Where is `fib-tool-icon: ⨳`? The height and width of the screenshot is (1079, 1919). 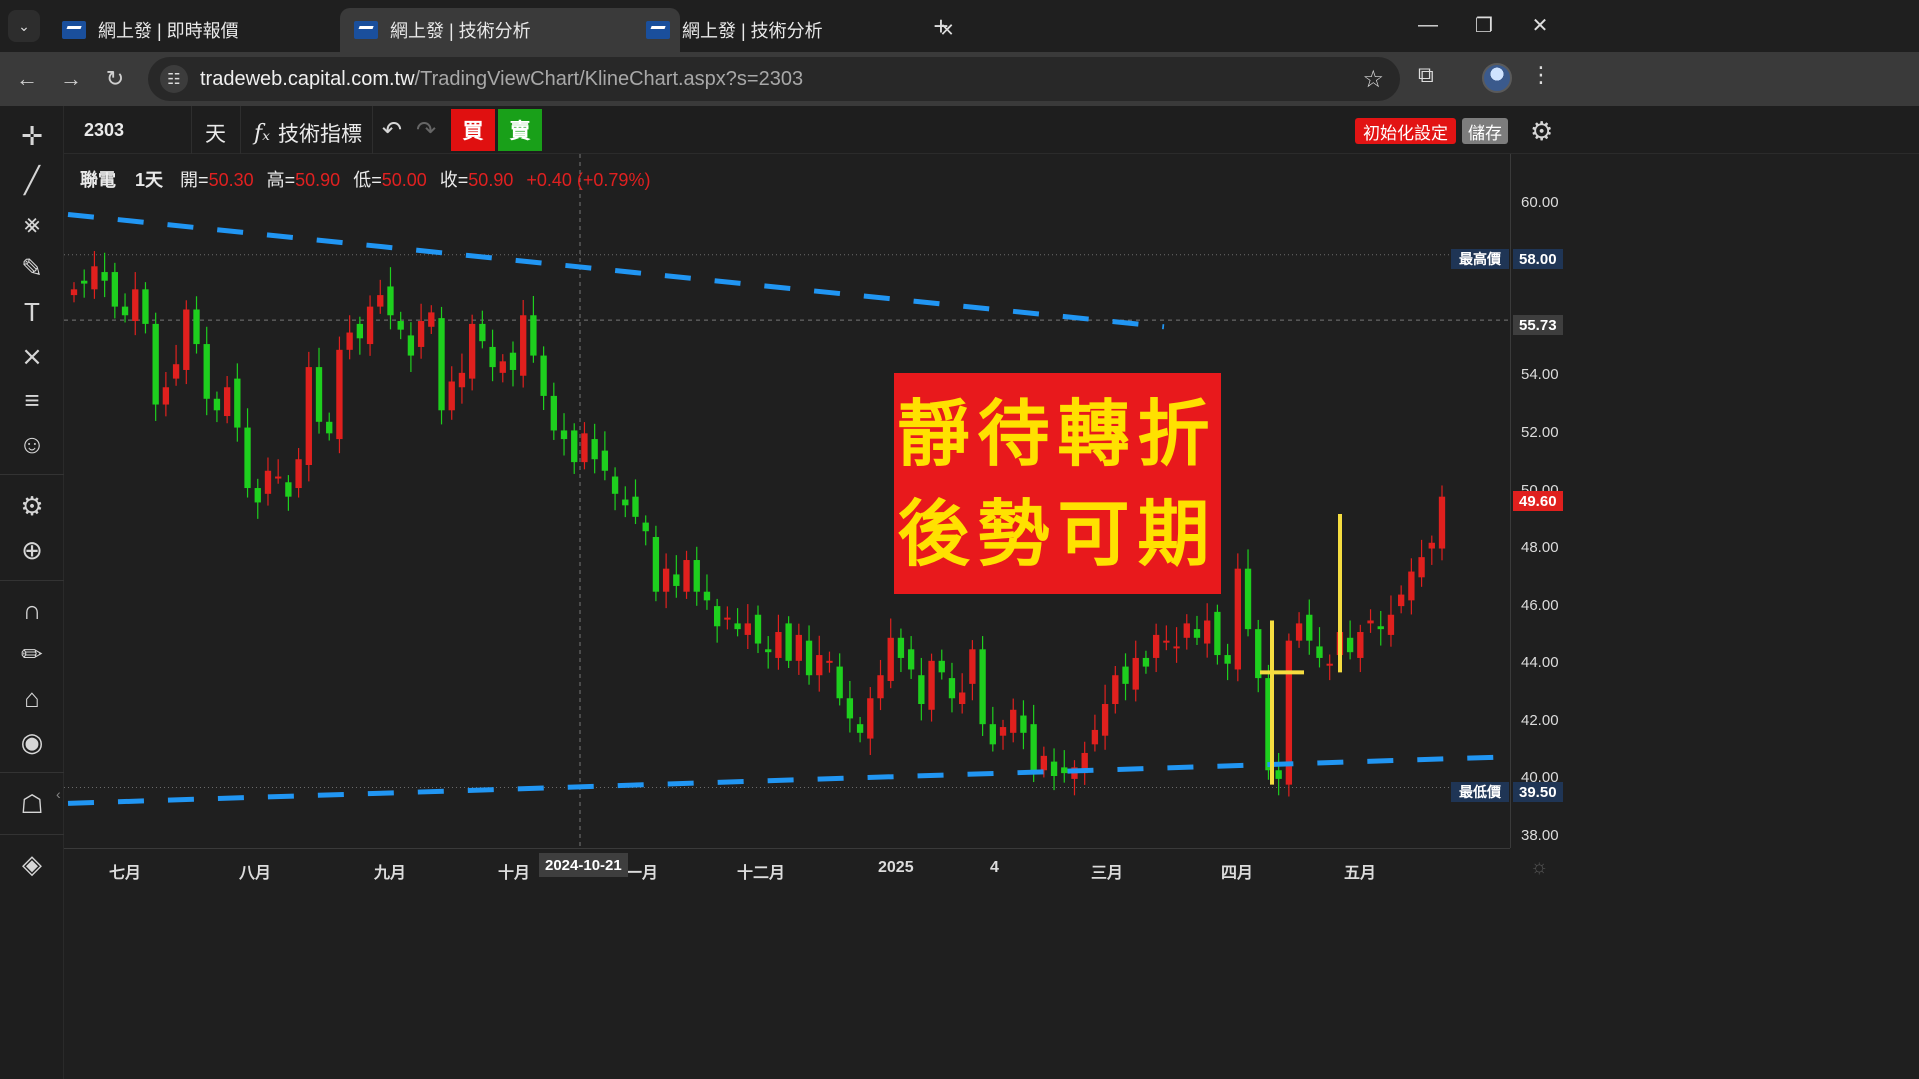 fib-tool-icon: ⨳ is located at coordinates (32, 224).